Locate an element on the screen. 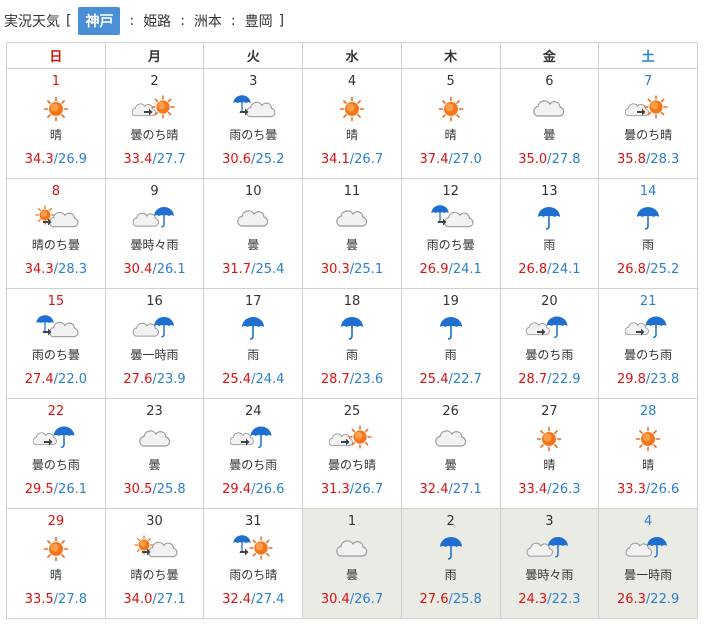 This screenshot has height=631, width=704. high-temperature: 35.0 is located at coordinates (533, 159).